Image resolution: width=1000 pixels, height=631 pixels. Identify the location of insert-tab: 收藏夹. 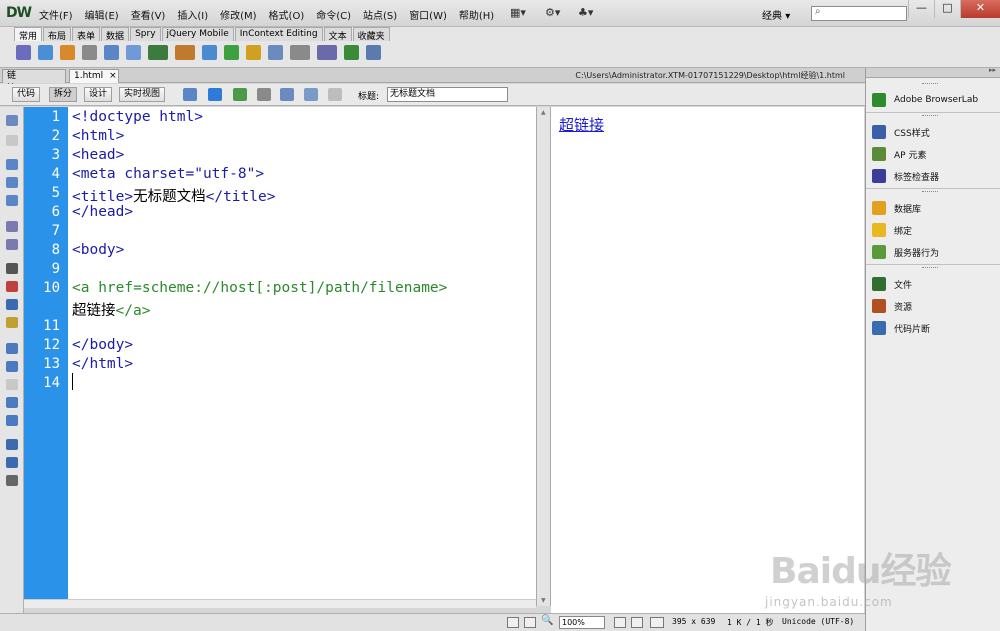
(371, 34).